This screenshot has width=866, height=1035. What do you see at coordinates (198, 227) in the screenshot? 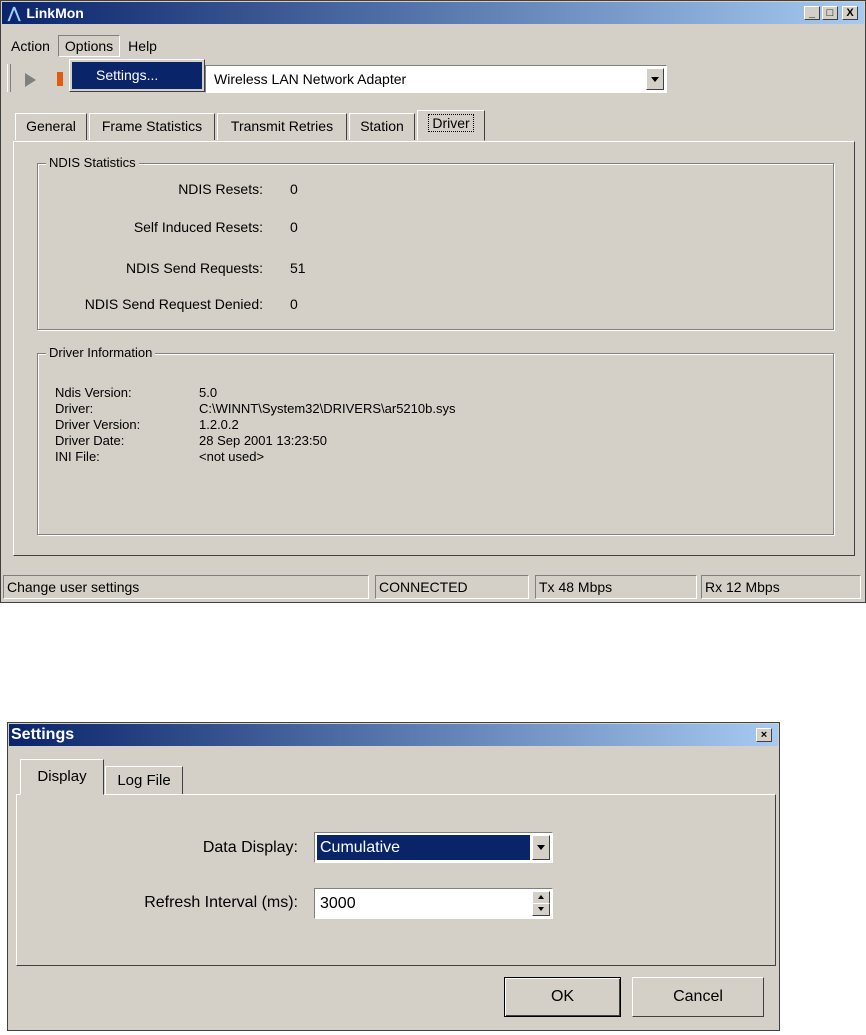
I see `self-induced-resets-label: Self Induced Resets:` at bounding box center [198, 227].